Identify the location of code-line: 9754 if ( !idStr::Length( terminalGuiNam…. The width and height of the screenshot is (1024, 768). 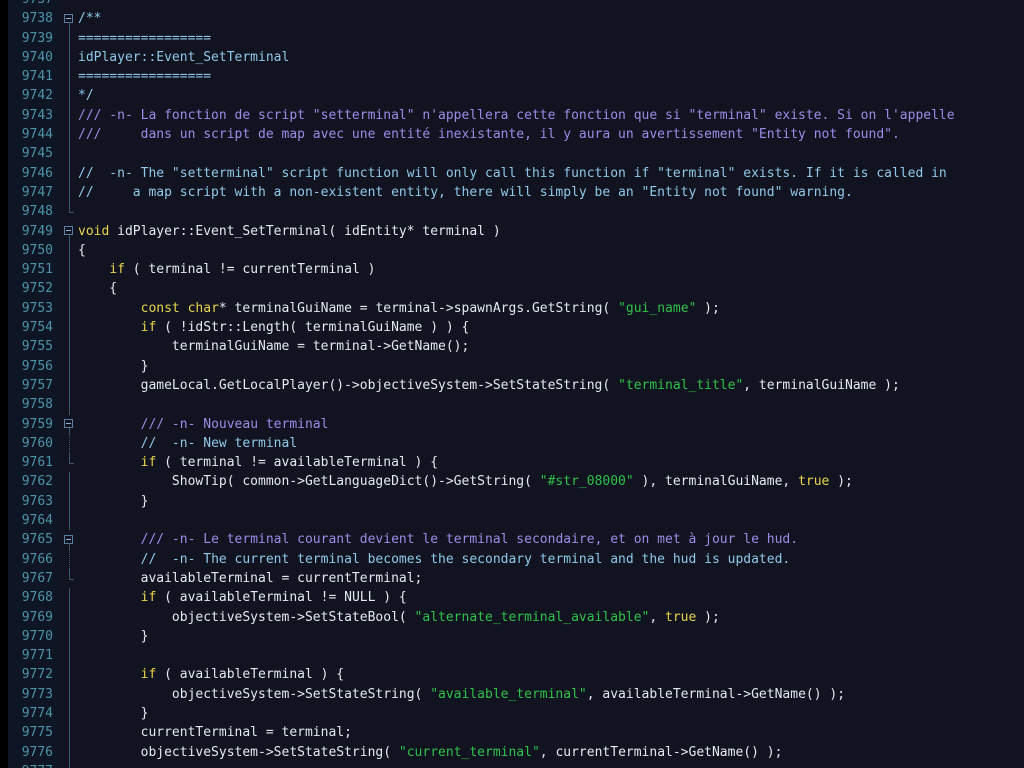
(512, 328).